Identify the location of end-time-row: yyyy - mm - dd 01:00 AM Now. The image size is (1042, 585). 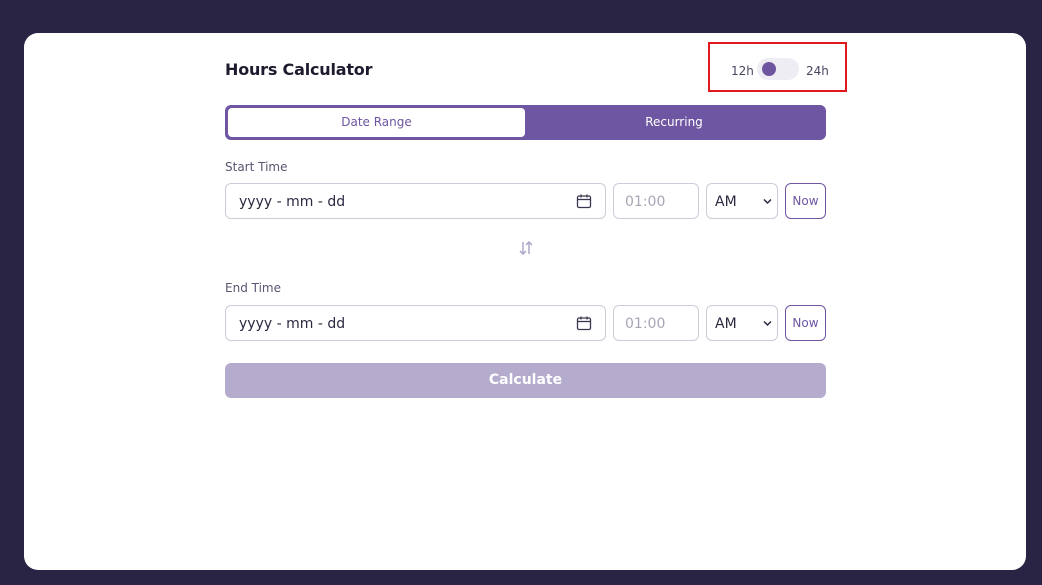
(525, 323).